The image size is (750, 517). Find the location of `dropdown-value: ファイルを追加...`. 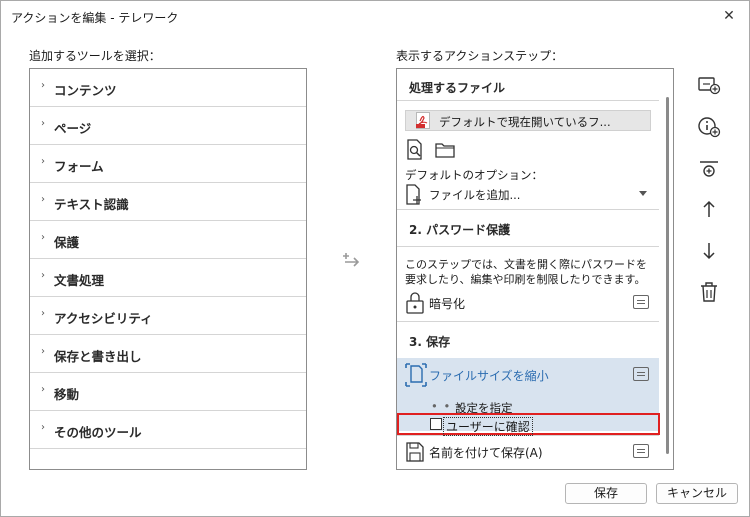

dropdown-value: ファイルを追加... is located at coordinates (475, 195).